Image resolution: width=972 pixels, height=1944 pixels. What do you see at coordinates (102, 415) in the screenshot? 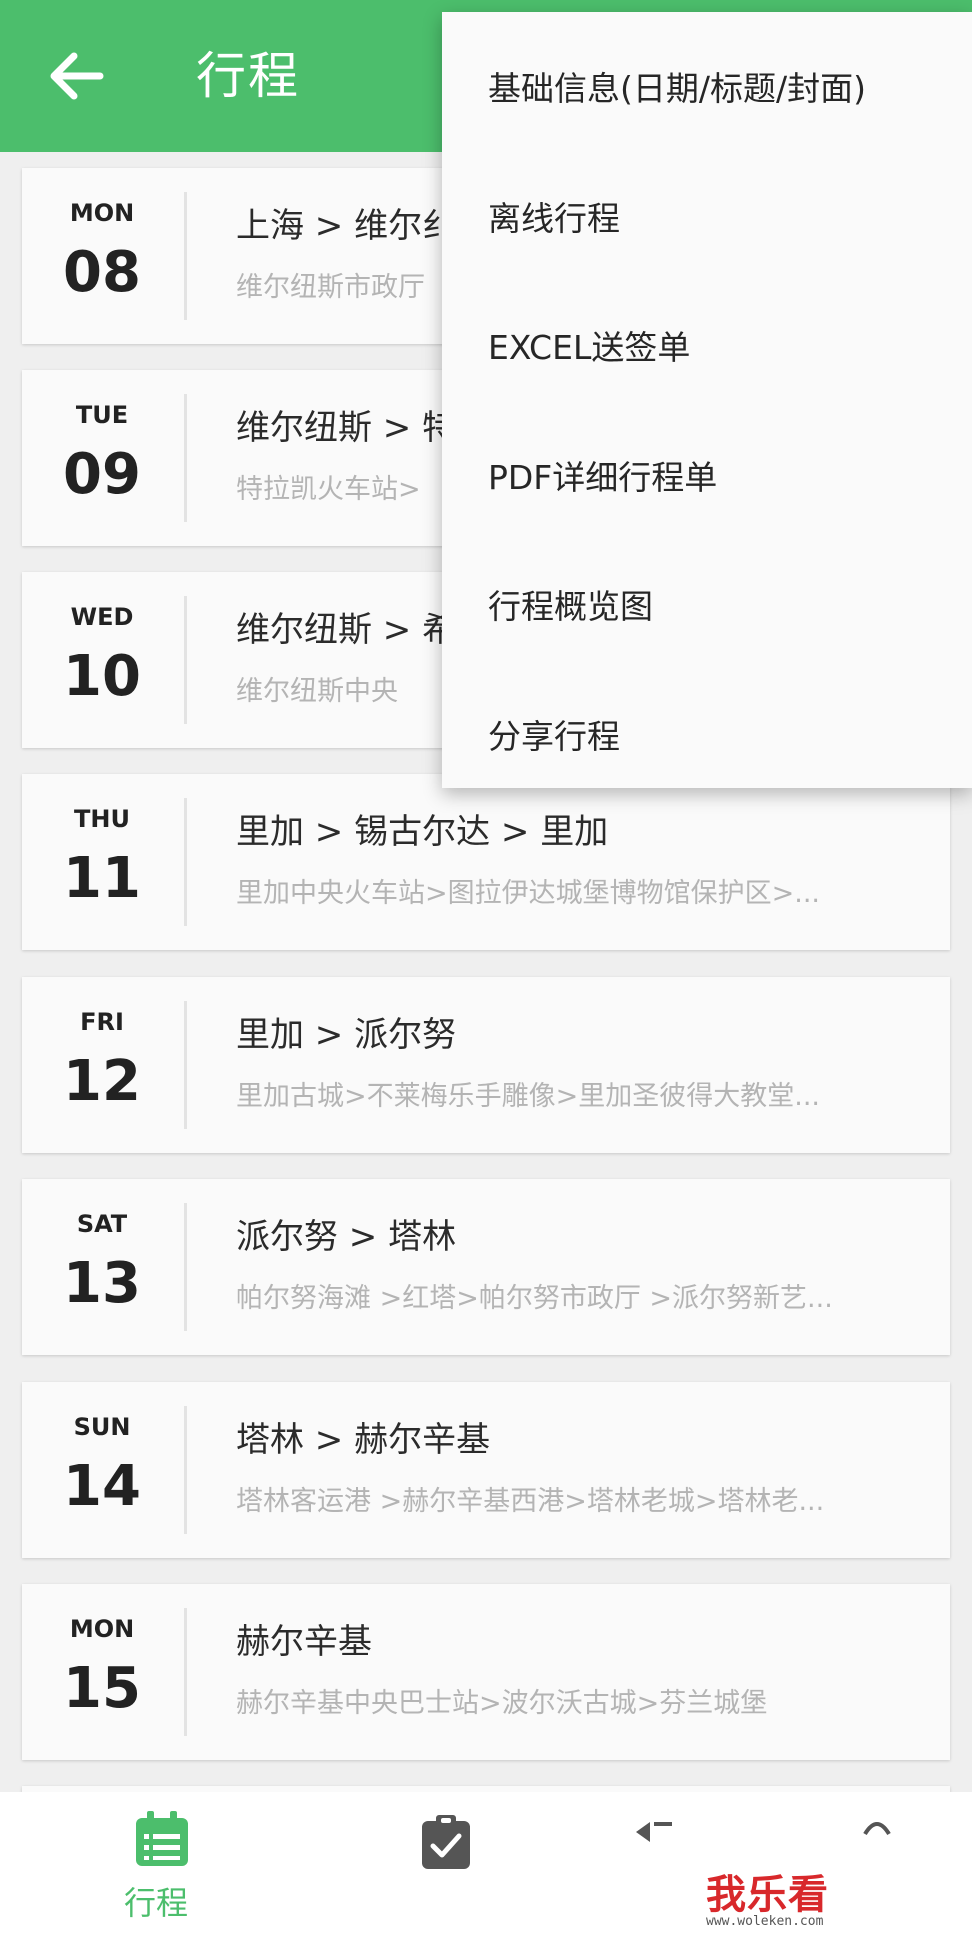
I see `weekday-label: TUE` at bounding box center [102, 415].